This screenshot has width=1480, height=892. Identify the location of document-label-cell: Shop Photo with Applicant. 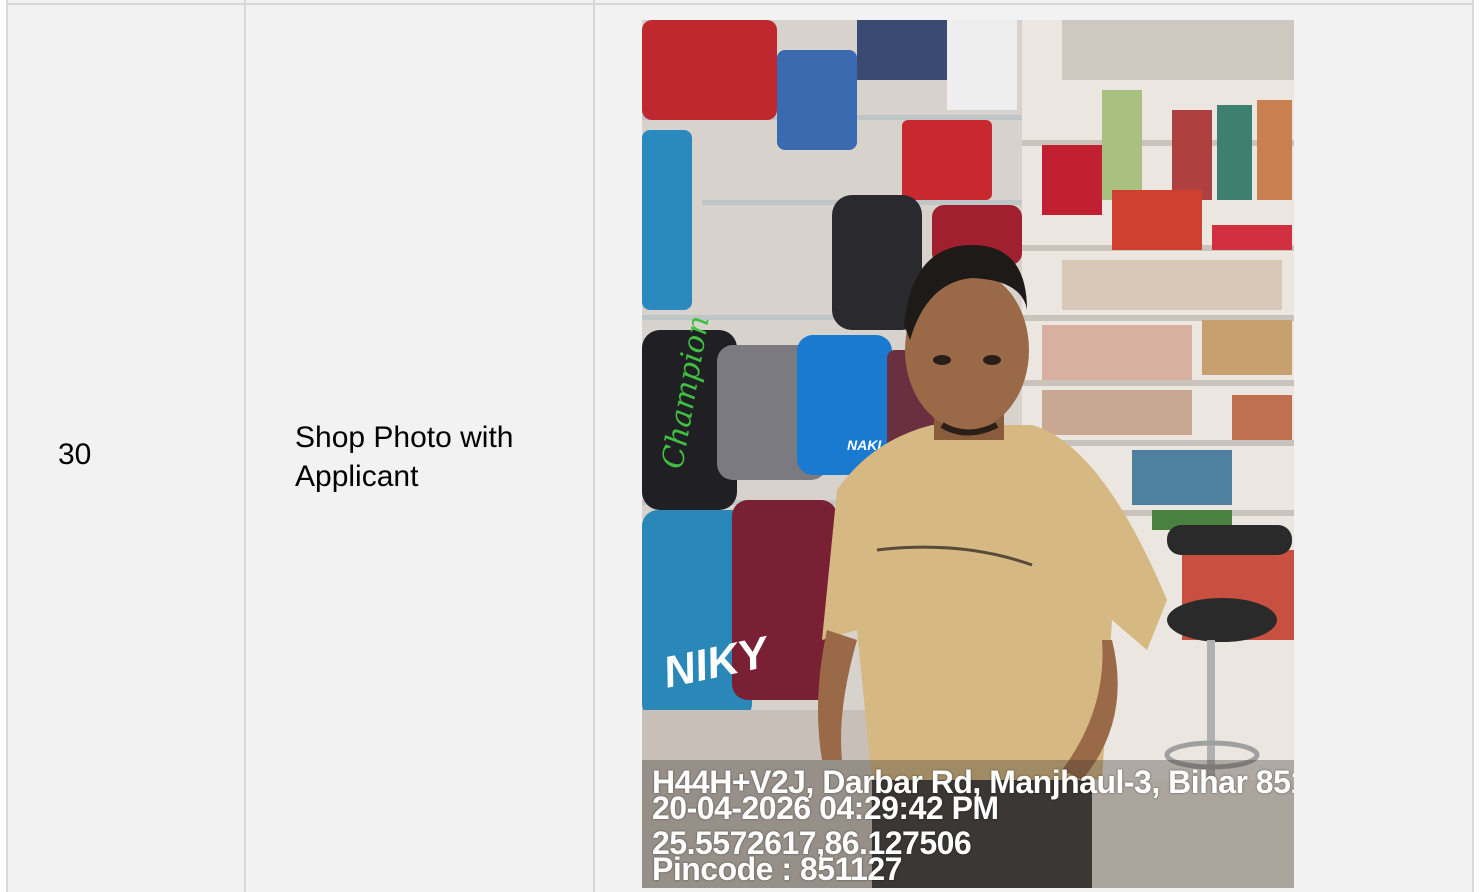
(404, 457).